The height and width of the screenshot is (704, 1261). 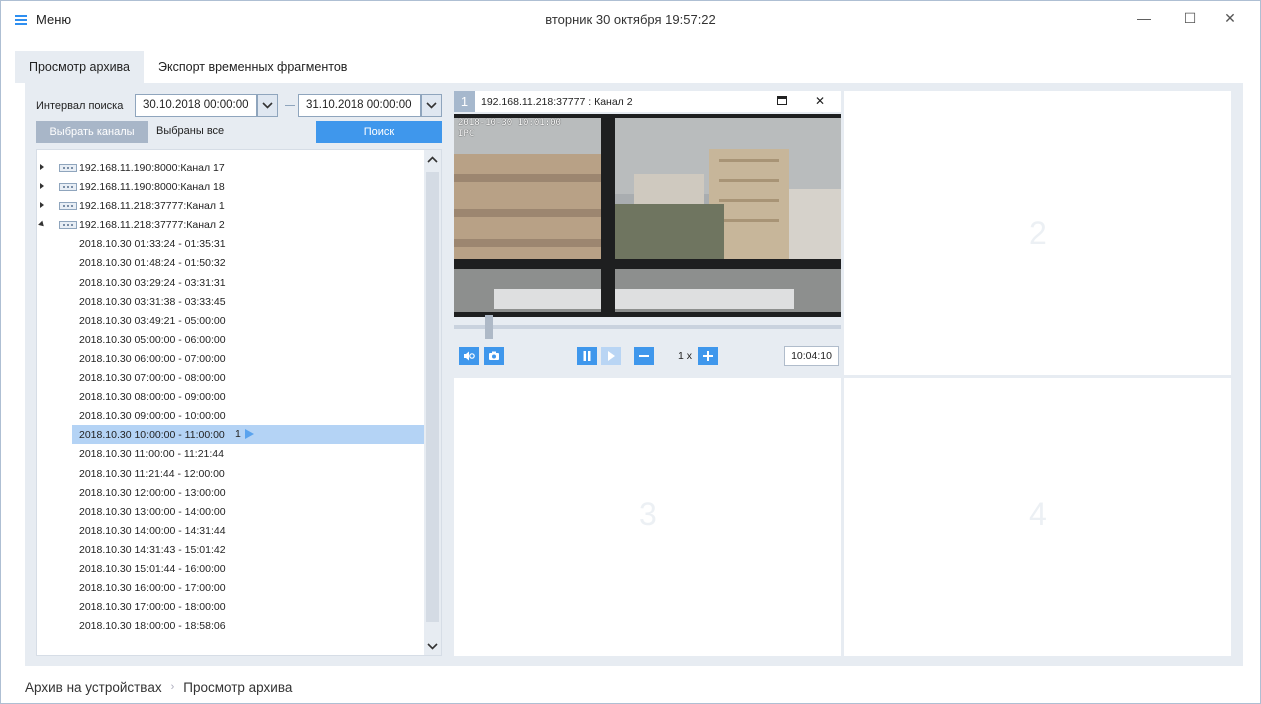 What do you see at coordinates (231, 358) in the screenshot?
I see `tree-record: 2018.10.30 06:00:00 - 07:00:00` at bounding box center [231, 358].